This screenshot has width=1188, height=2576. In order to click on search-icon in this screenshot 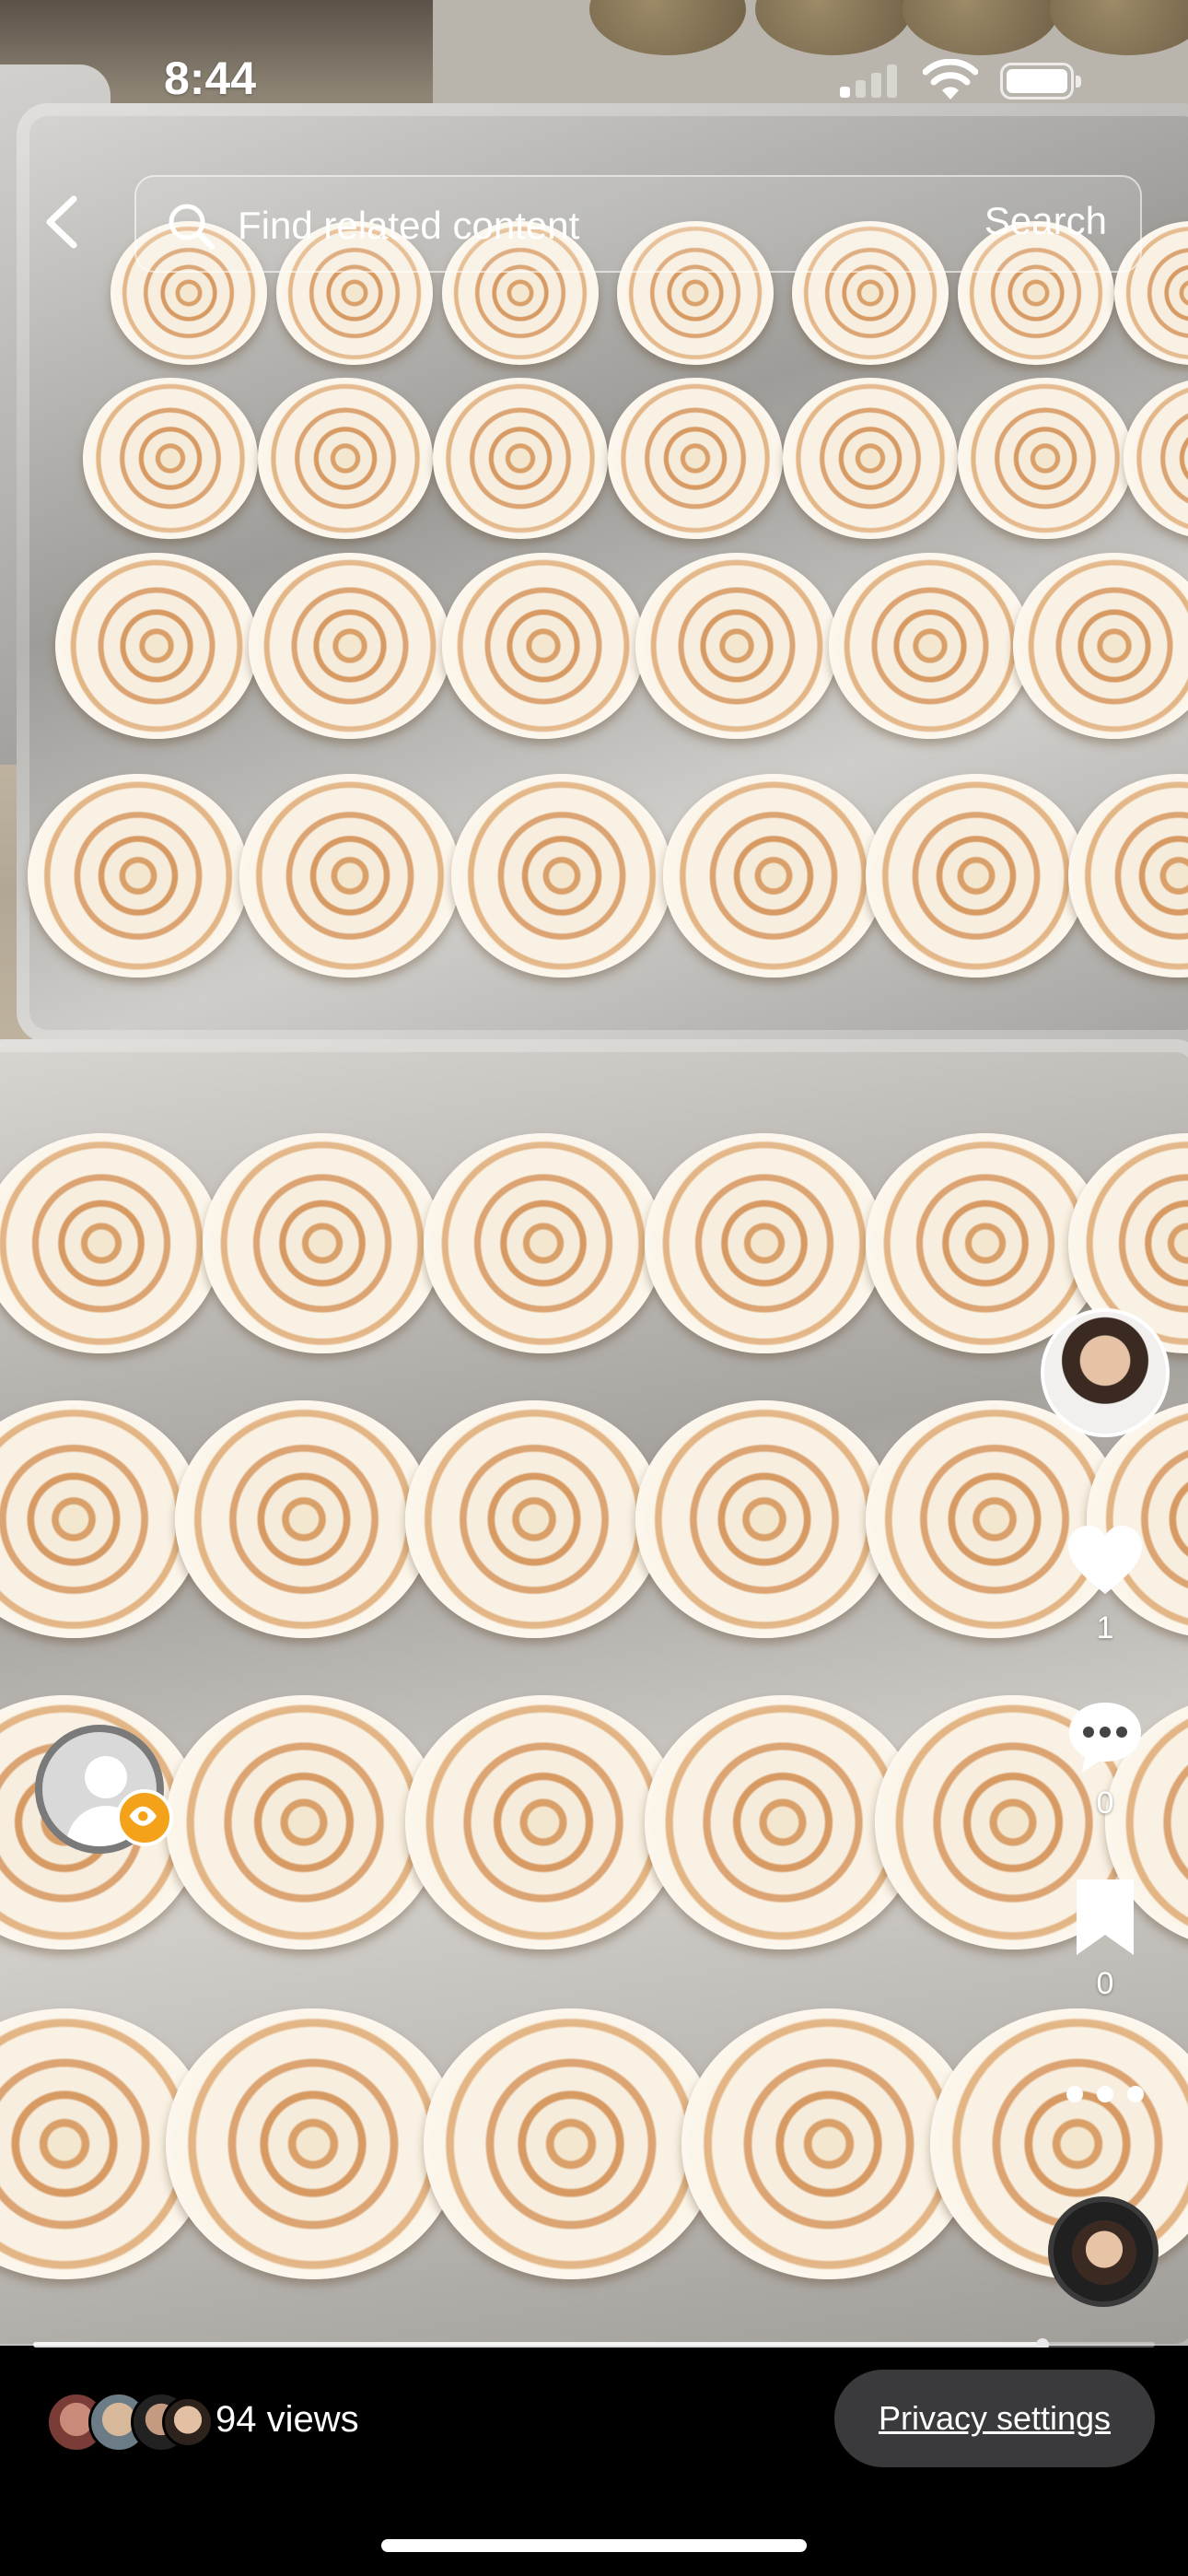, I will do `click(192, 227)`.